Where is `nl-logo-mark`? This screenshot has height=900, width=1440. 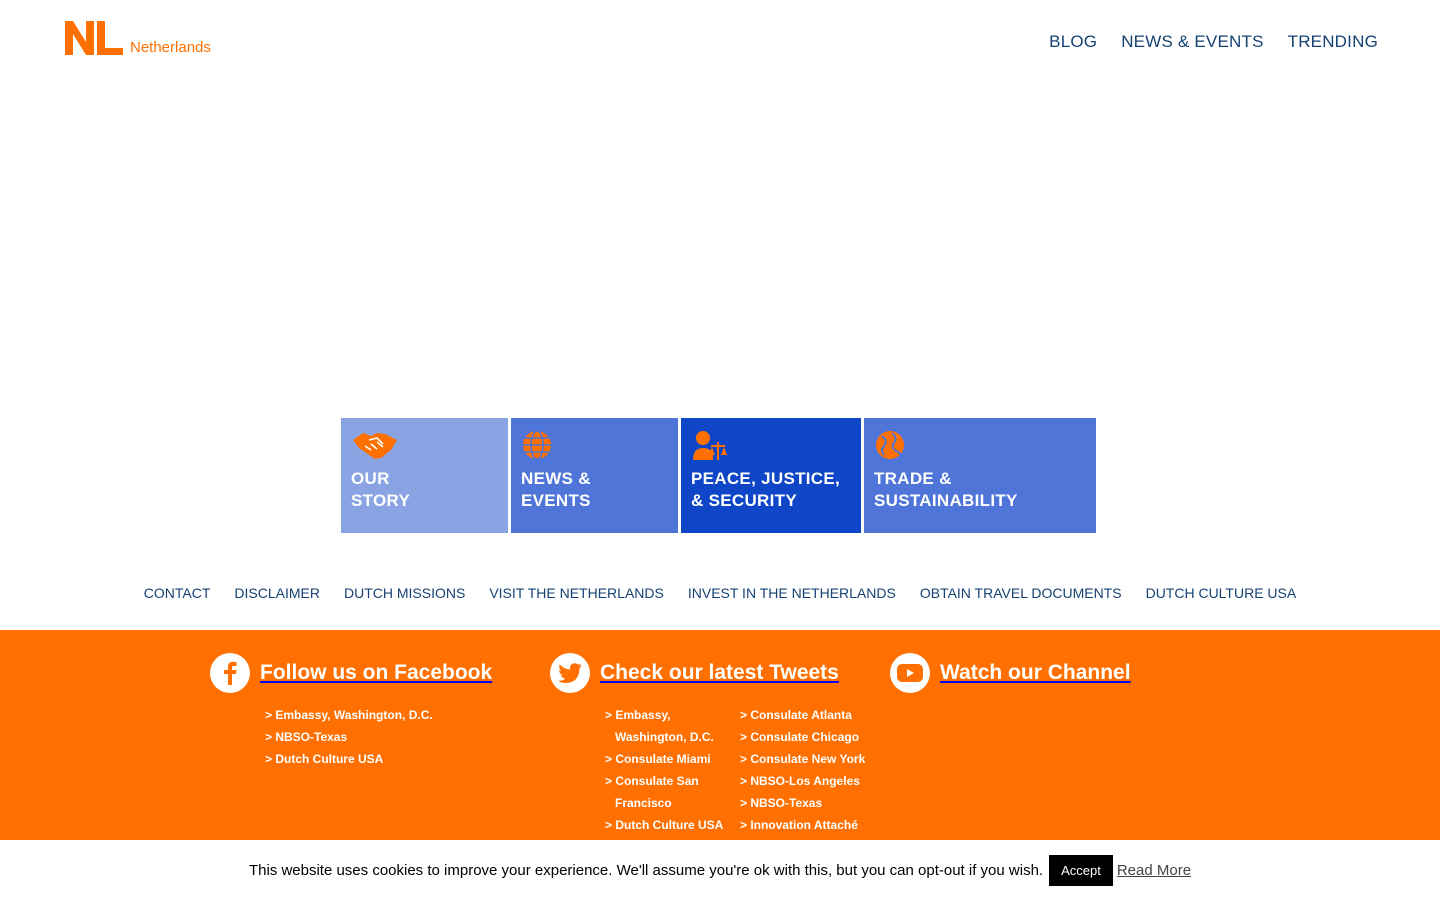 nl-logo-mark is located at coordinates (94, 38).